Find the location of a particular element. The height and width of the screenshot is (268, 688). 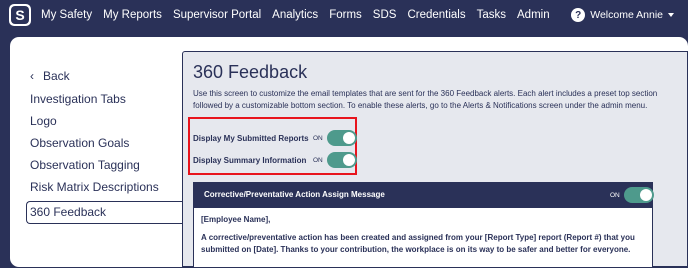

toggle-switch-summary-information is located at coordinates (342, 160).